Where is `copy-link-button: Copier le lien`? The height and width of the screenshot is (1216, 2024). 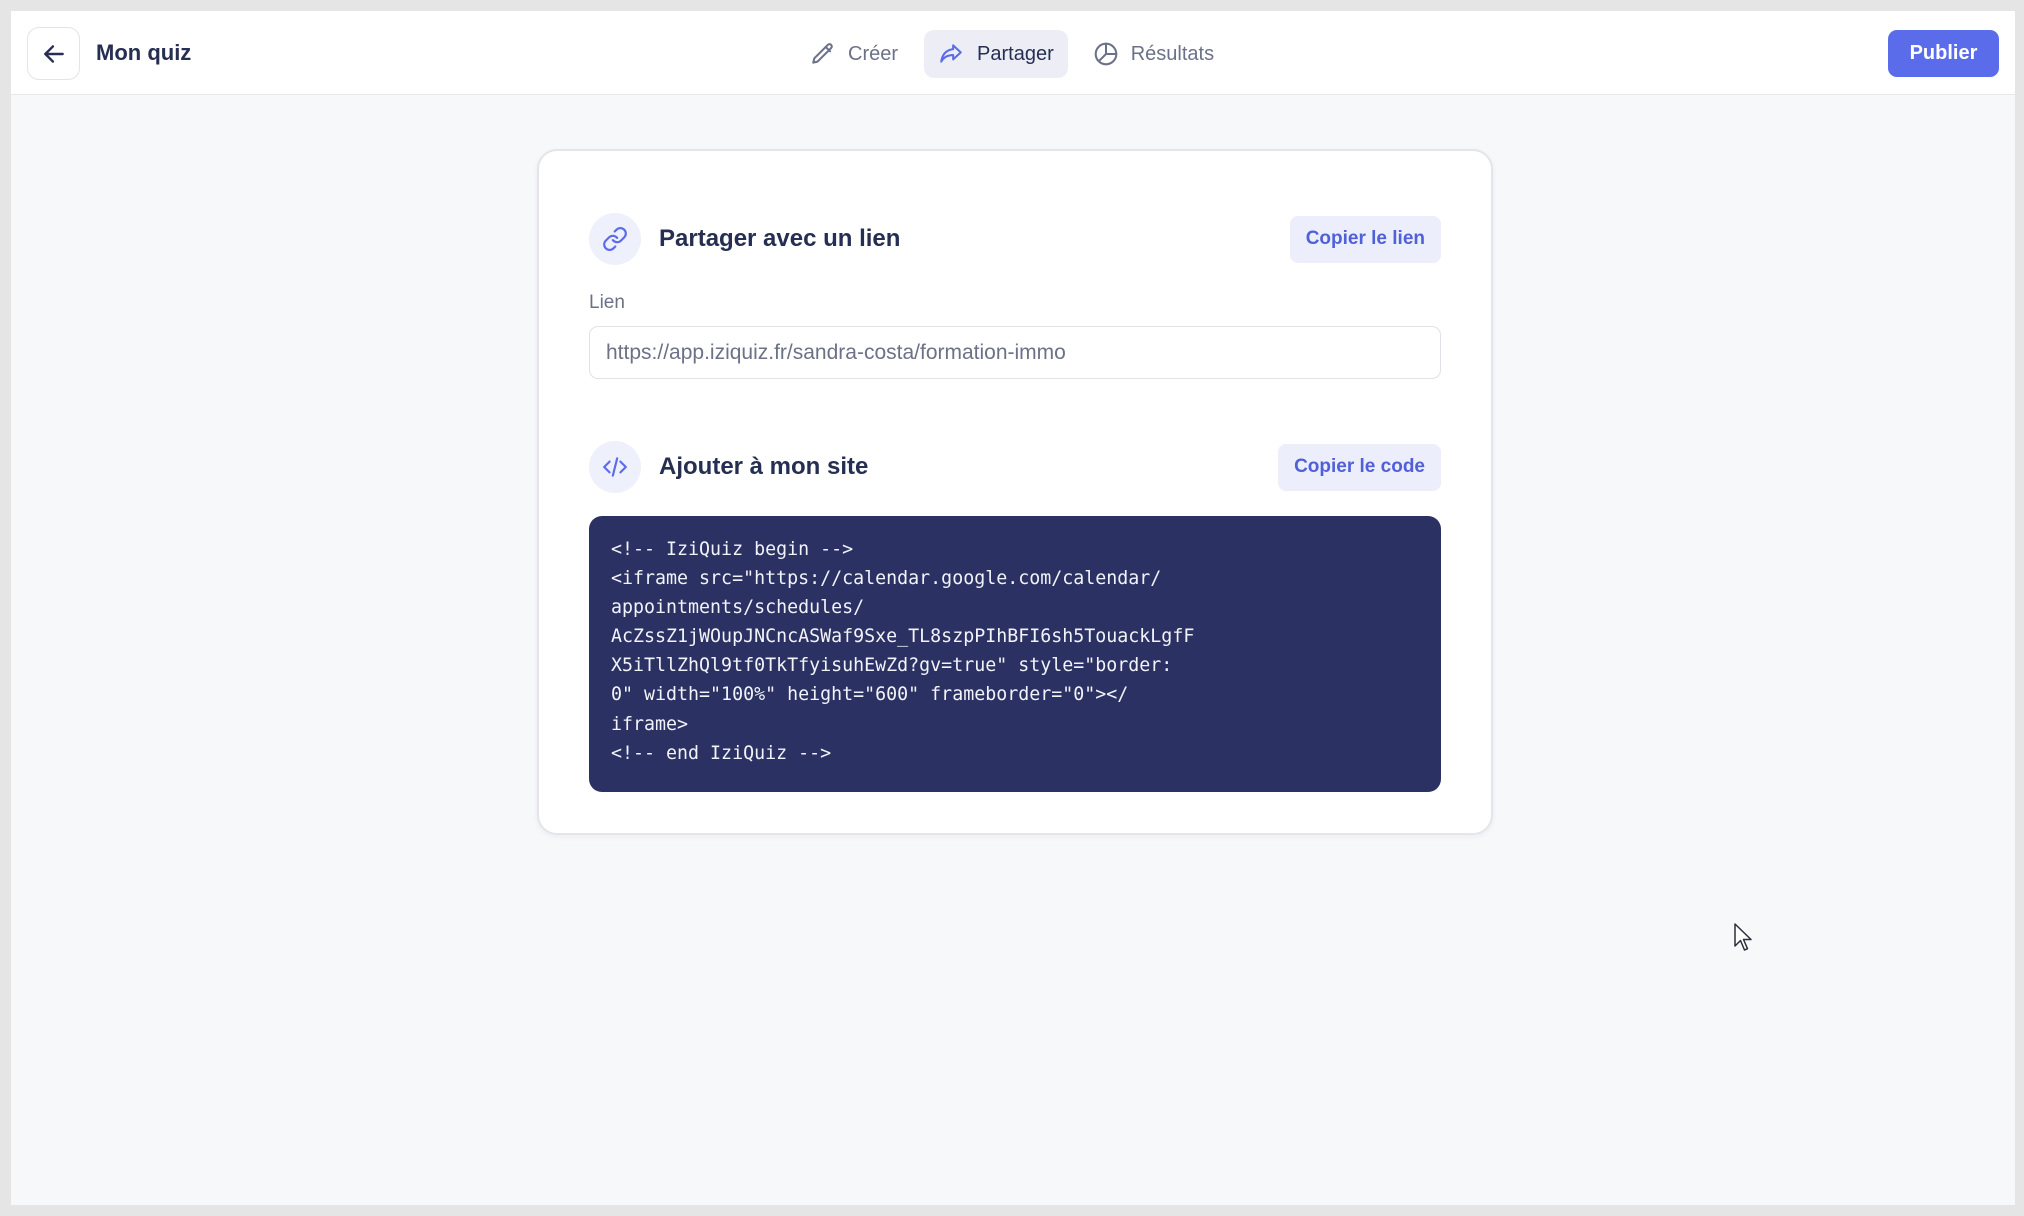 copy-link-button: Copier le lien is located at coordinates (1365, 239).